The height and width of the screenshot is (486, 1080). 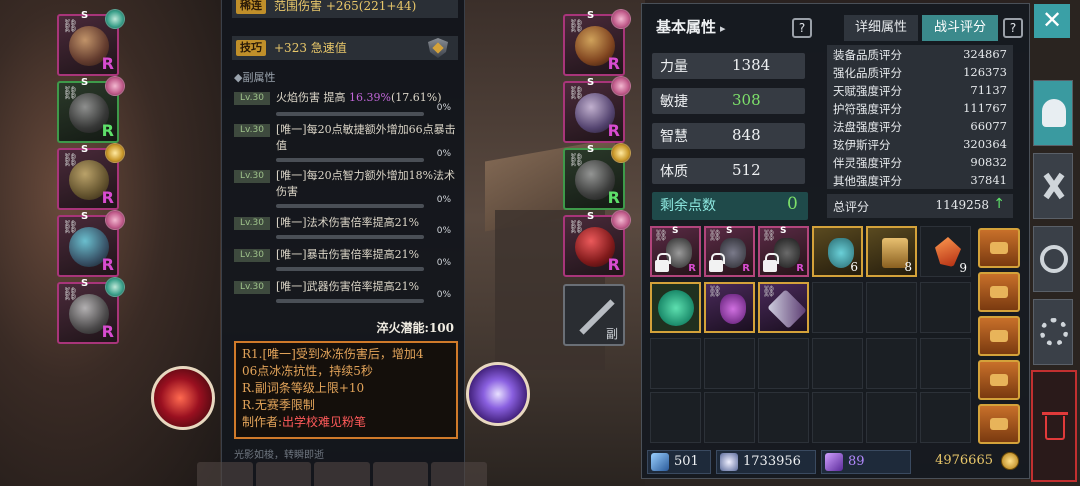 I want to click on inventory-item-potion: ⛓, so click(x=729, y=307).